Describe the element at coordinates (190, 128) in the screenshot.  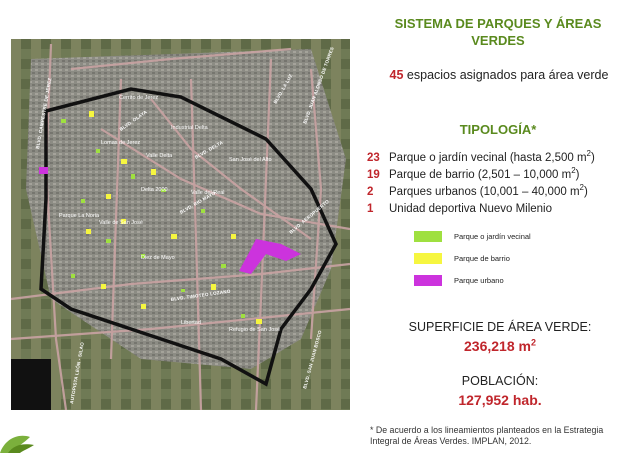
I see `place-label: Industrial Delta` at that location.